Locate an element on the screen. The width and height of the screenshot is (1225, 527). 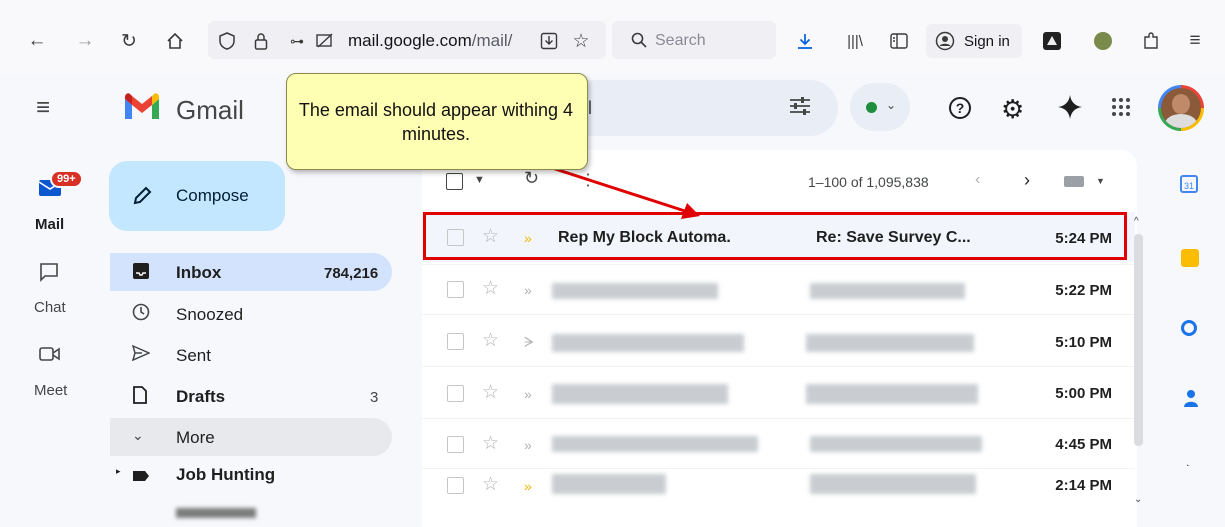
sign-in-label: Sign in is located at coordinates (987, 41).